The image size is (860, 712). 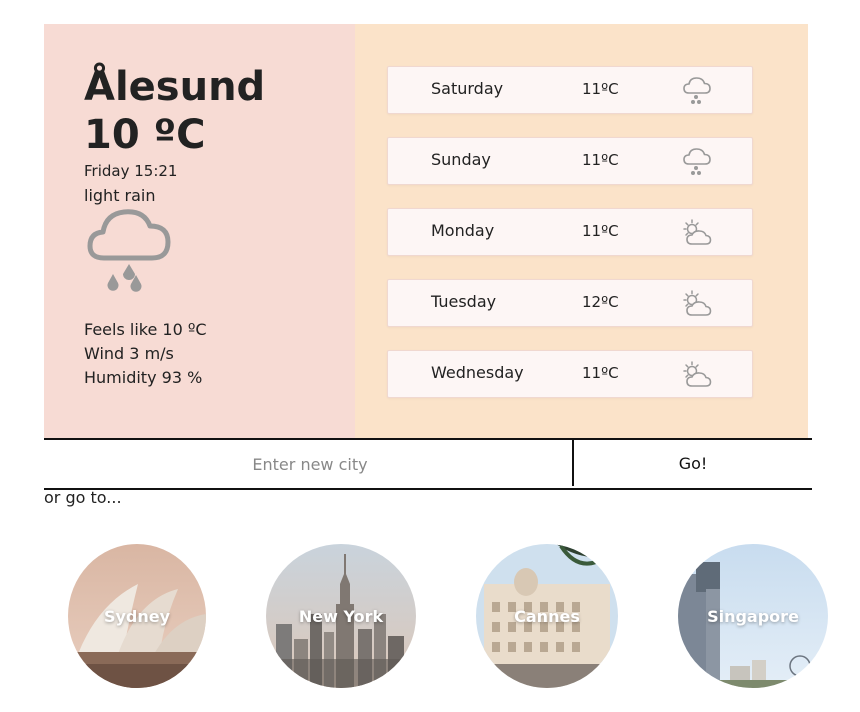 I want to click on forecast-row: Wednesday 11ºC, so click(x=570, y=374).